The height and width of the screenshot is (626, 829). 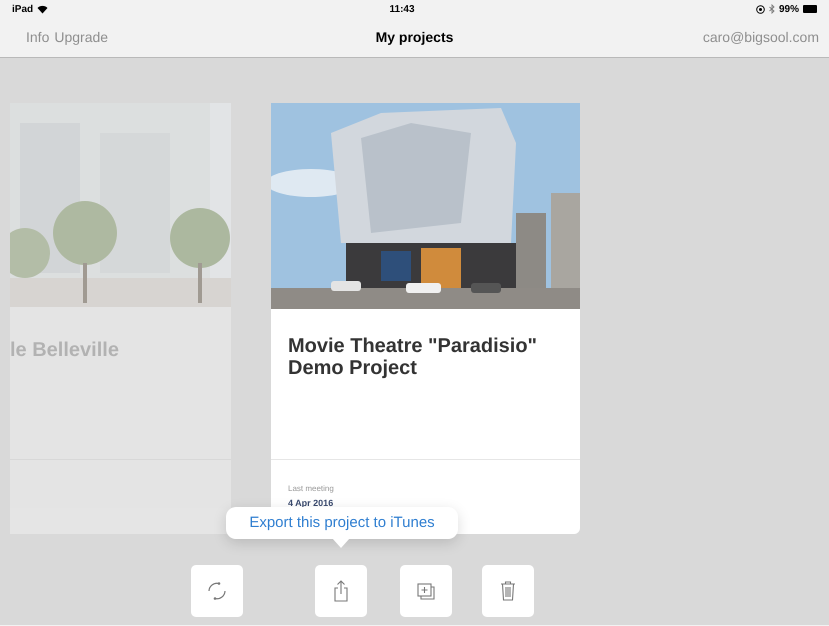 I want to click on export-tooltip: Export this project to iTunes, so click(x=342, y=523).